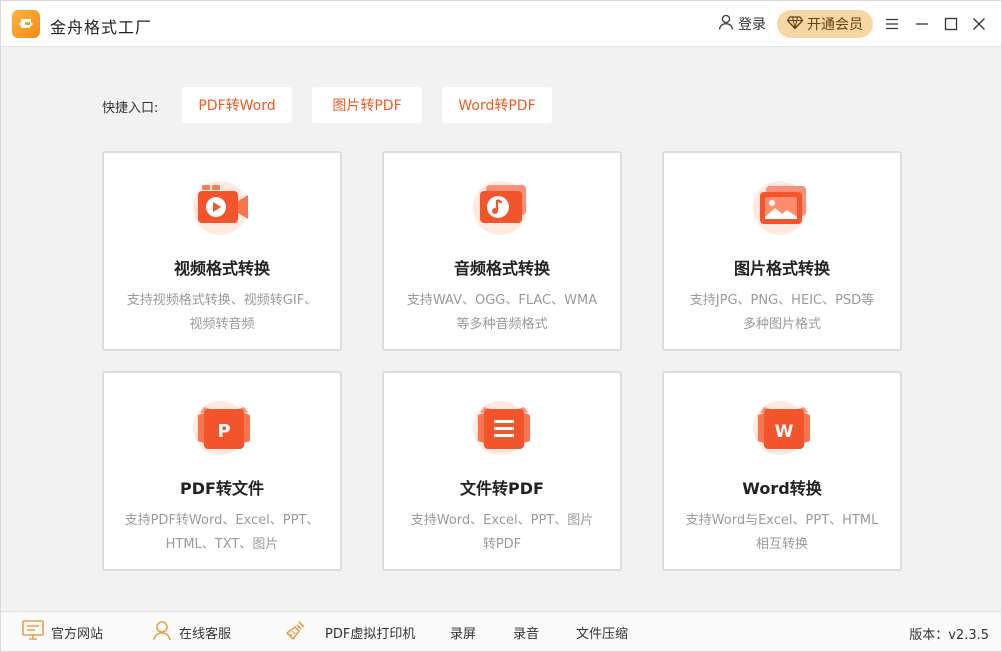 The height and width of the screenshot is (652, 1002). I want to click on card-description: 支持Word与Excel、PPT、HTML 相互转换, so click(782, 533).